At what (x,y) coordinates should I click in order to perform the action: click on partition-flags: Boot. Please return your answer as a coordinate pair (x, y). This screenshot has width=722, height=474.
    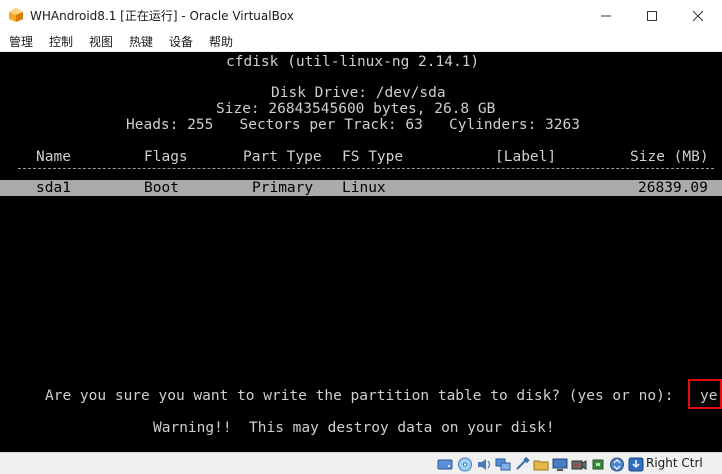
    Looking at the image, I should click on (161, 188).